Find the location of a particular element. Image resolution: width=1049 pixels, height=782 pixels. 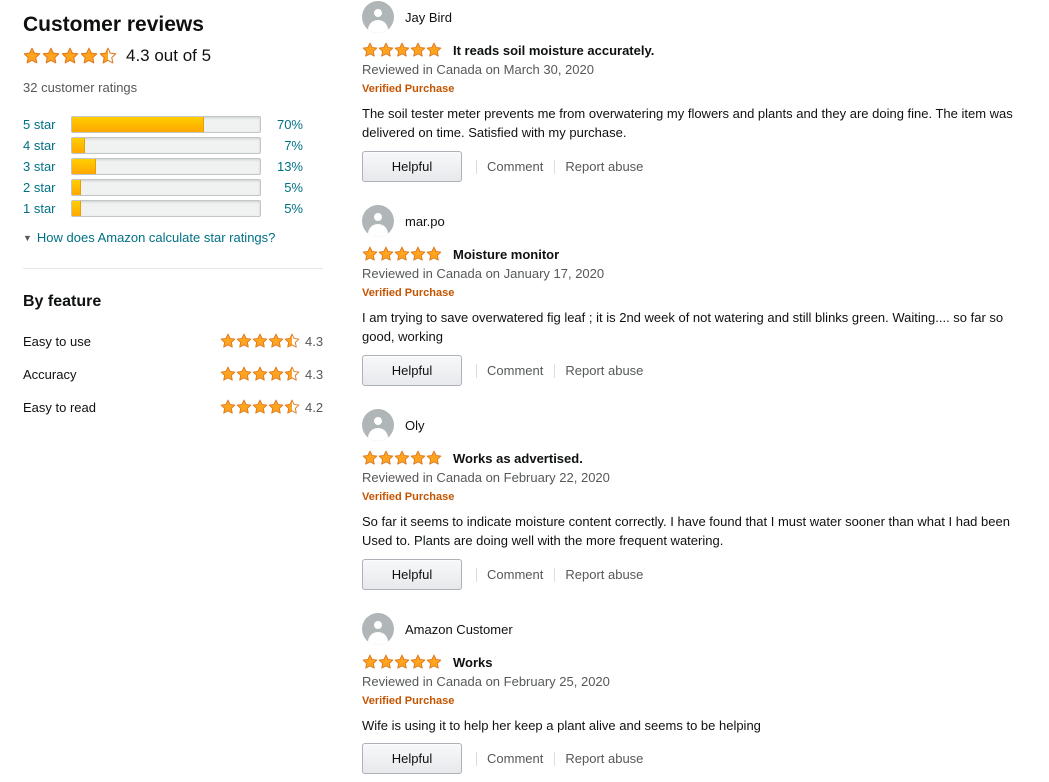

reviewer-name: mar.po is located at coordinates (425, 221).